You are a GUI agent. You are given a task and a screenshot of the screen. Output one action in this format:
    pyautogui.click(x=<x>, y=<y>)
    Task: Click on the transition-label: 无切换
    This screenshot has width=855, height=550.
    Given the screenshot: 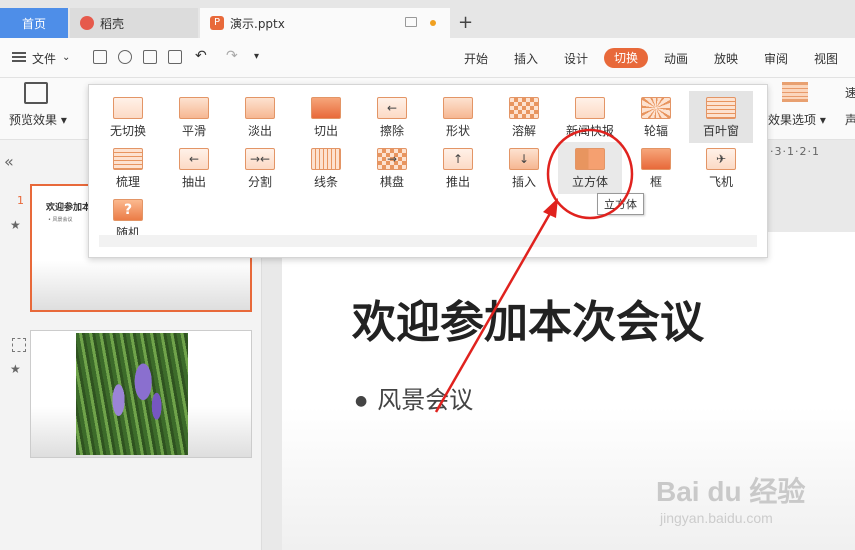 What is the action you would take?
    pyautogui.click(x=127, y=131)
    